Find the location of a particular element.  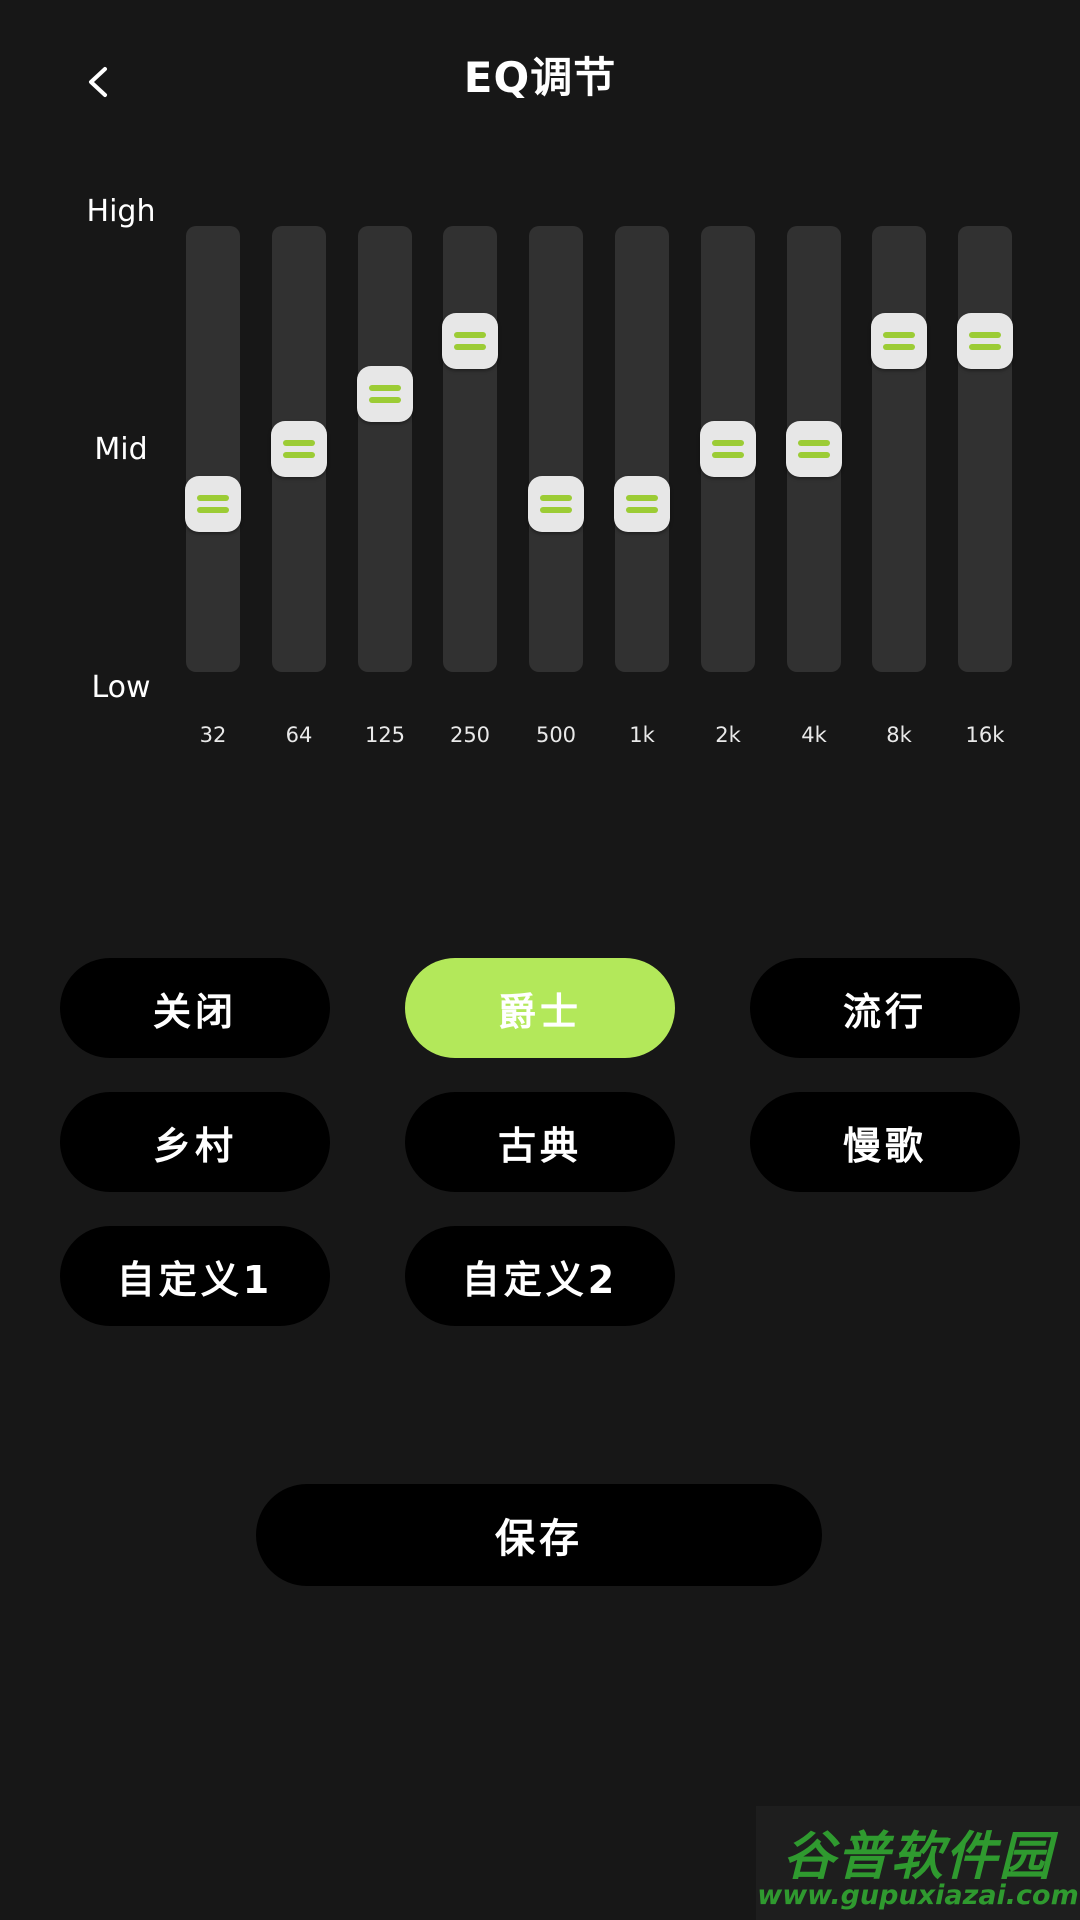

watermark-logo: 谷普软件园 is located at coordinates (917, 1857).